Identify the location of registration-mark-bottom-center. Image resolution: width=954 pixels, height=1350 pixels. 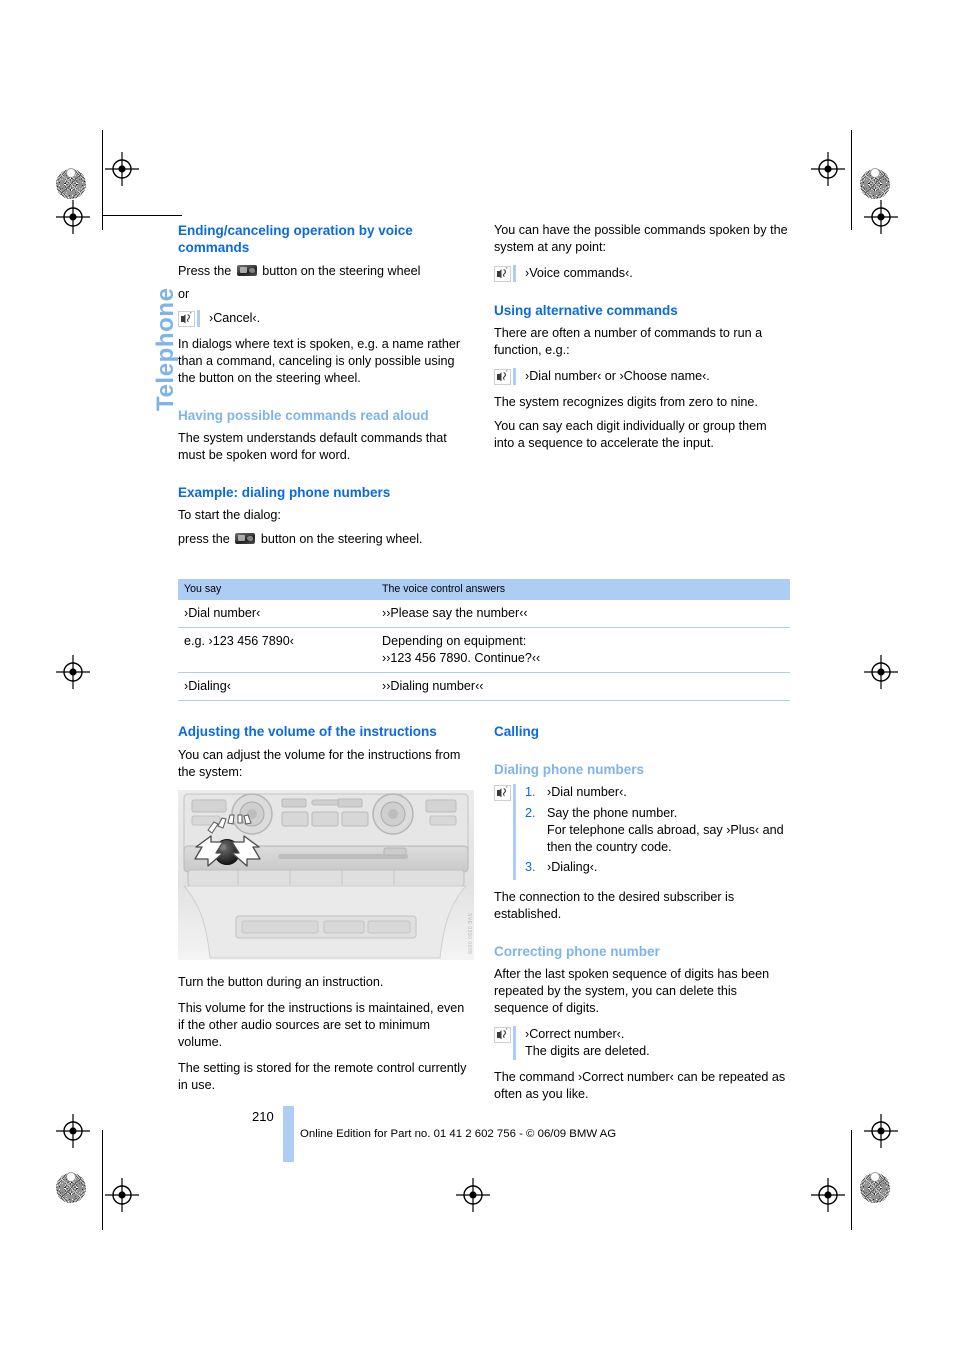
(473, 1195).